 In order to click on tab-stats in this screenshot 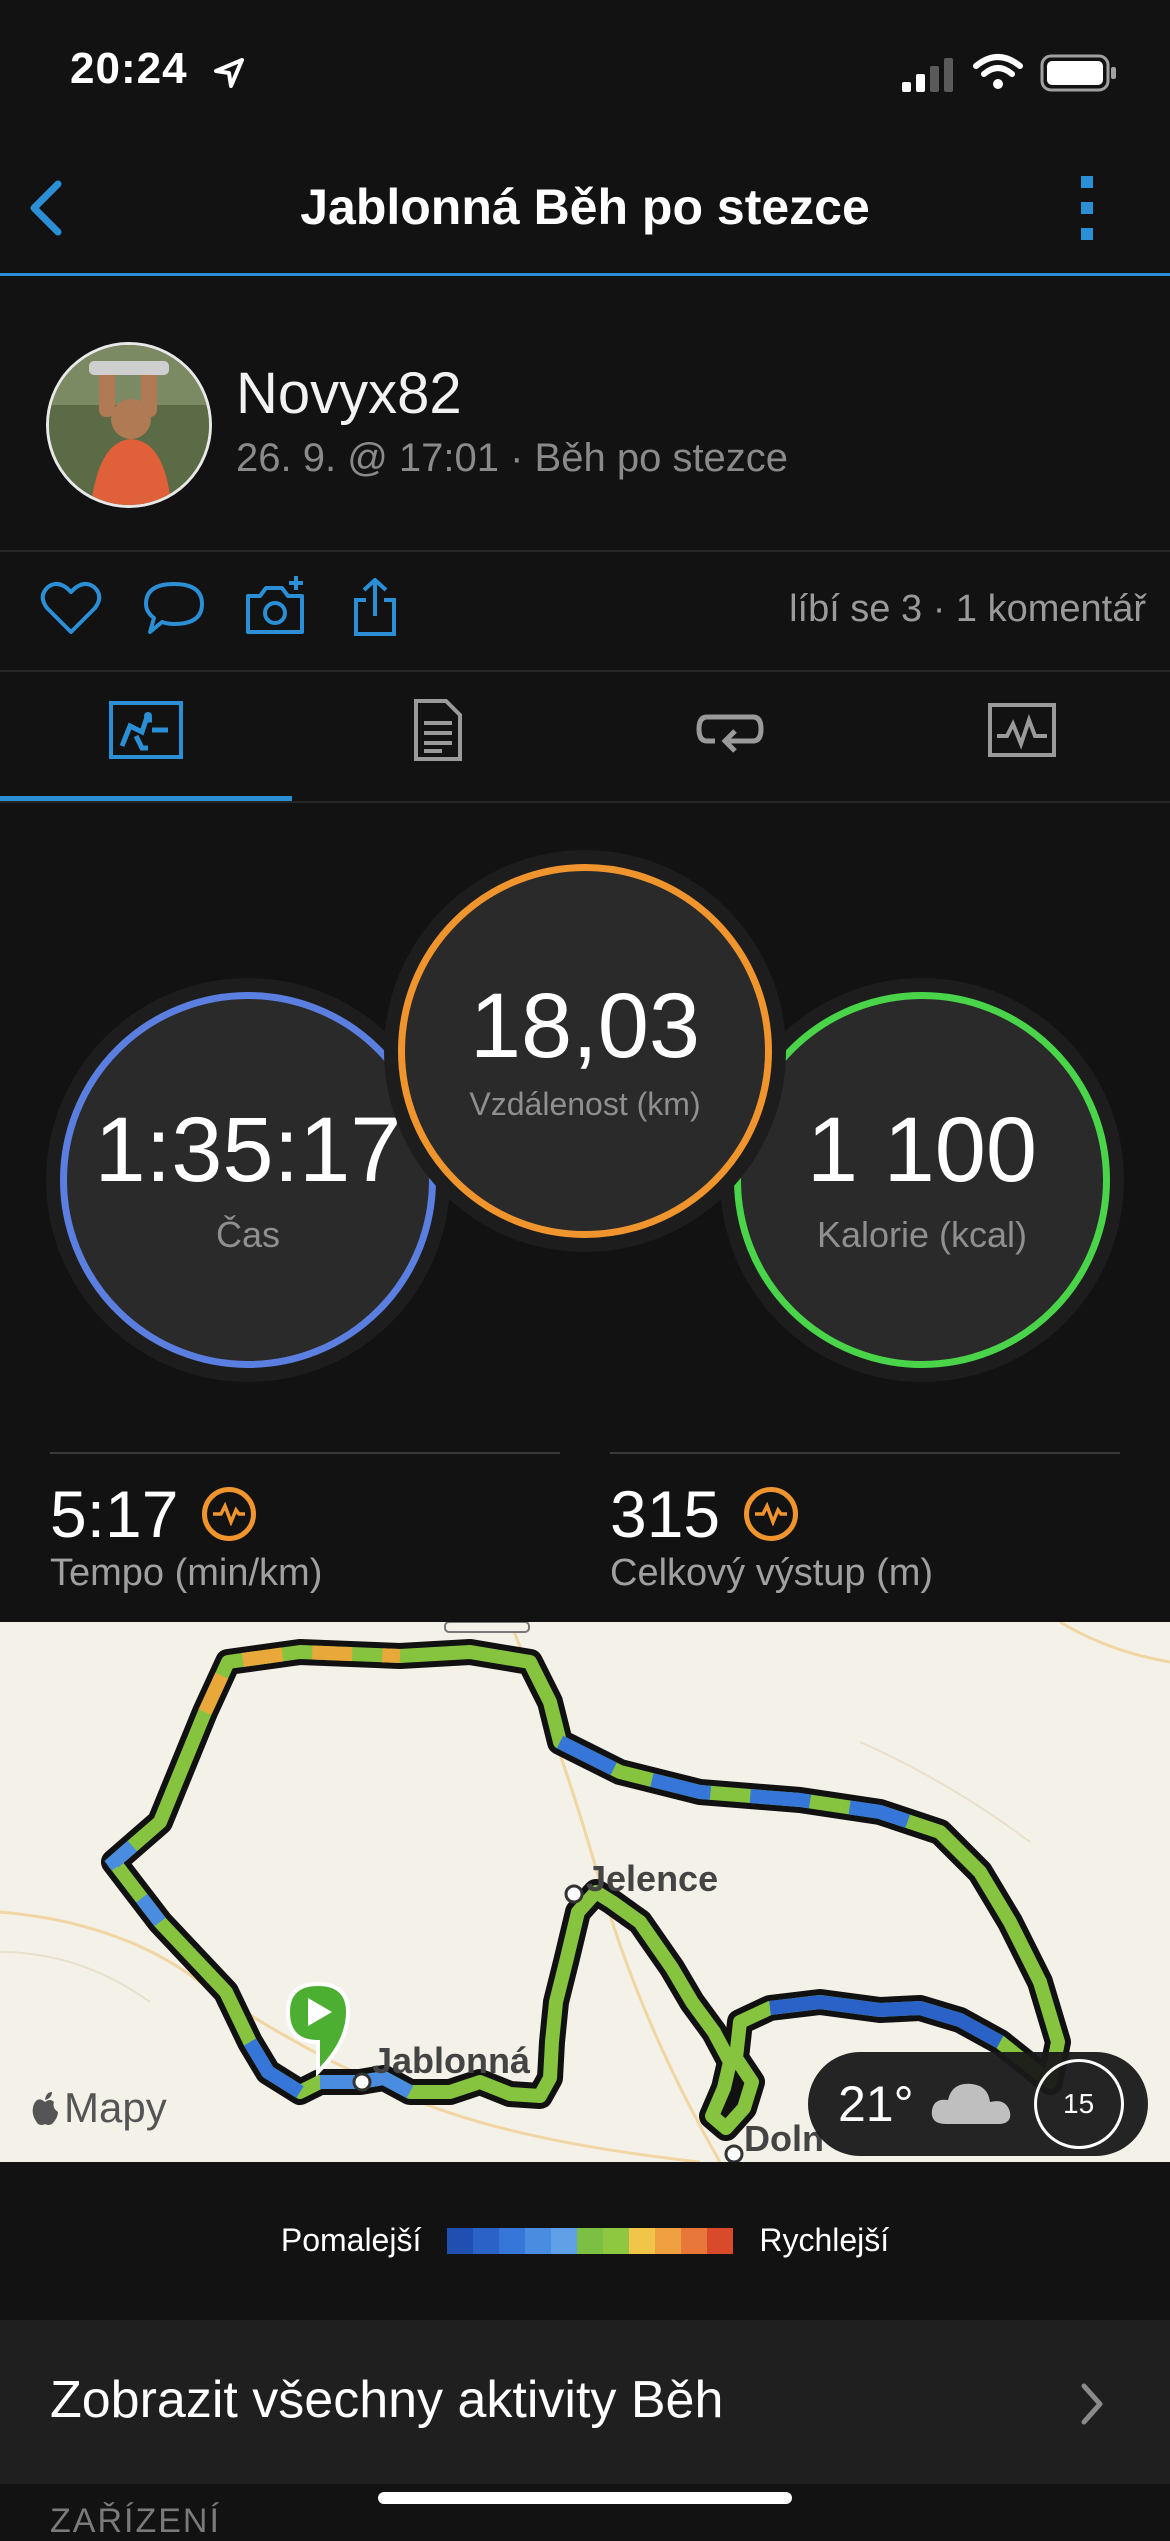, I will do `click(146, 730)`.